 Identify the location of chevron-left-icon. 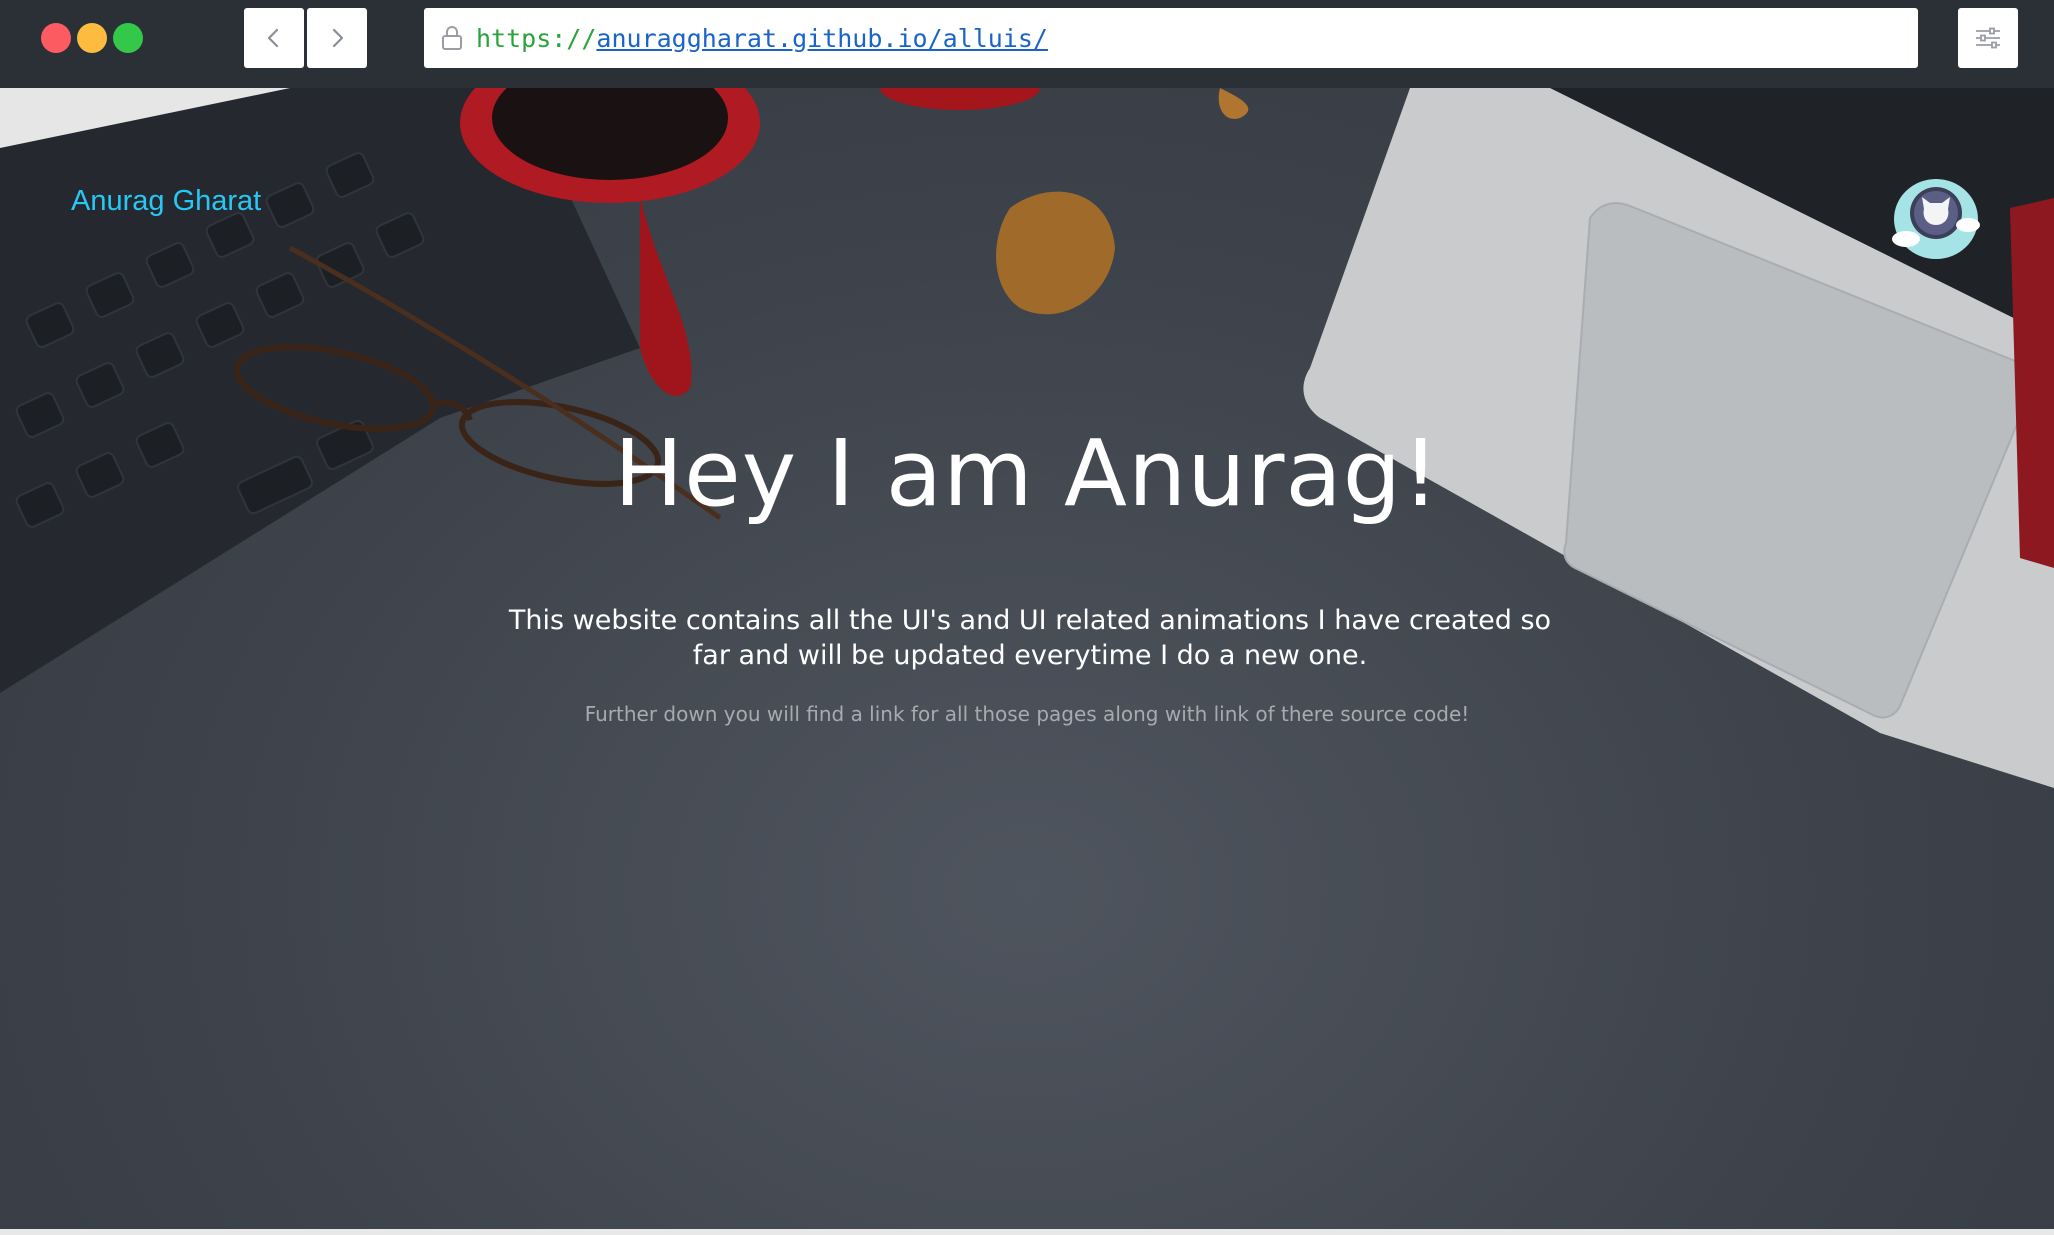
(273, 38).